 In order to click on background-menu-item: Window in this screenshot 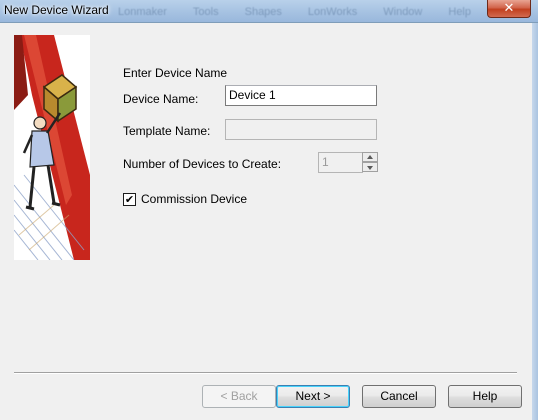, I will do `click(403, 12)`.